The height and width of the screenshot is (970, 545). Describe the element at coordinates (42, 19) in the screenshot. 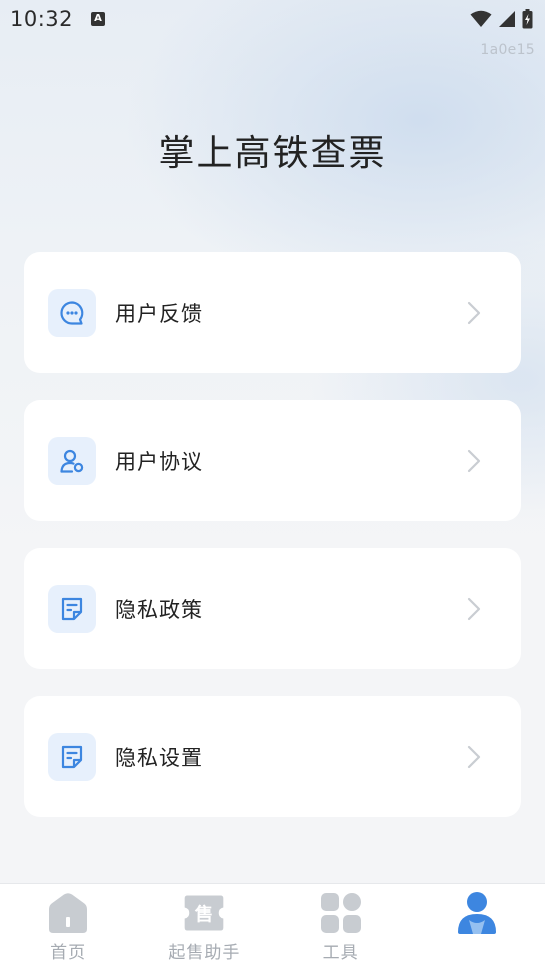

I see `status-time: 10:32` at that location.